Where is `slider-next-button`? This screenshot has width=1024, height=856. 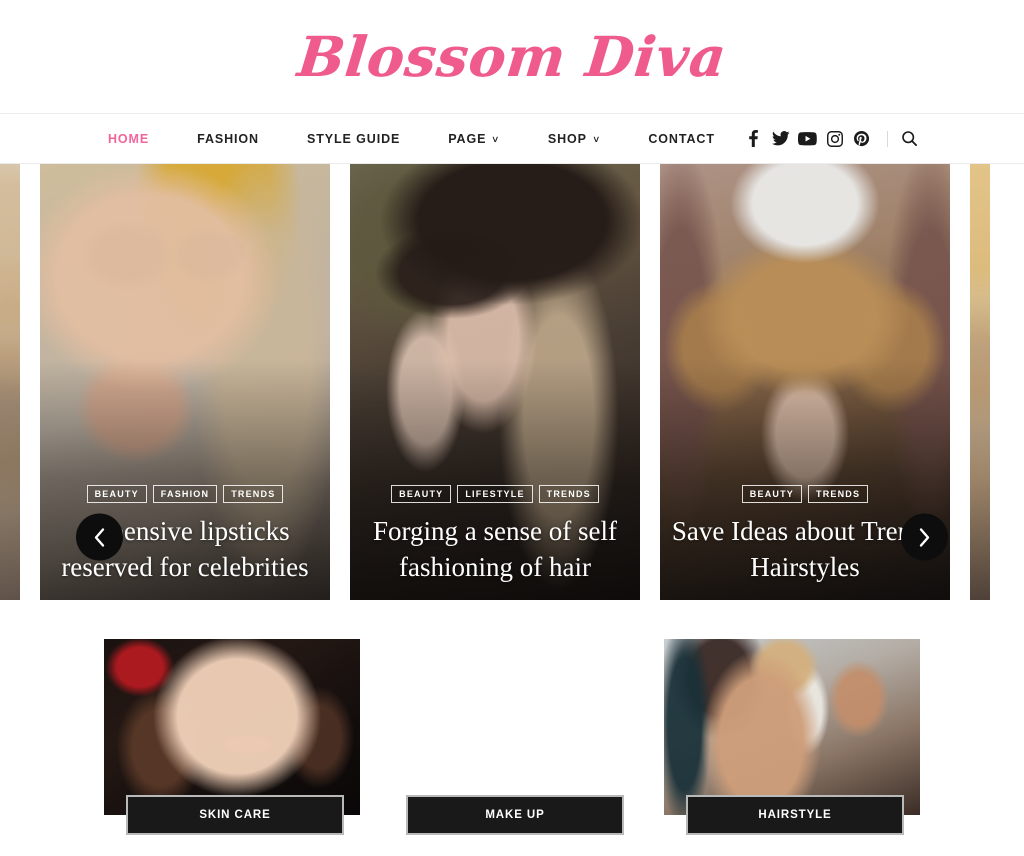 slider-next-button is located at coordinates (924, 537).